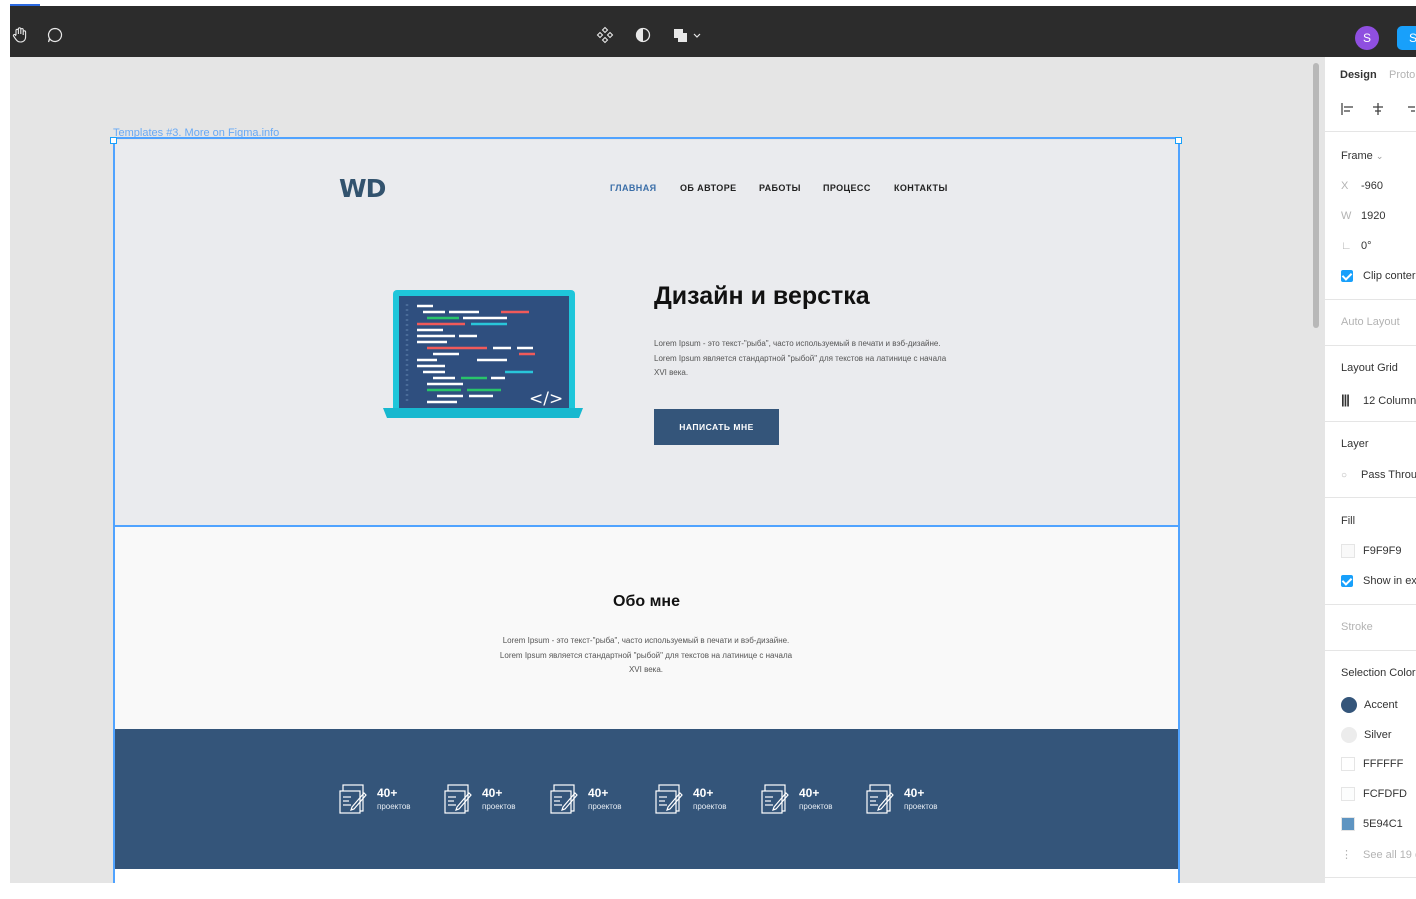  I want to click on frame-header-label: Frame, so click(1357, 156).